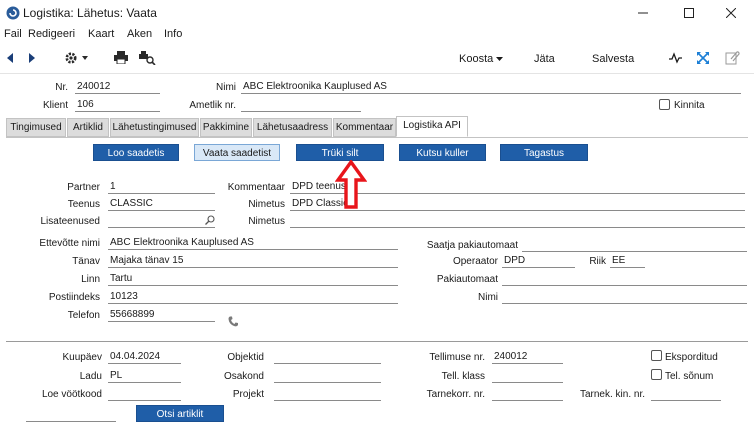 Image resolution: width=754 pixels, height=436 pixels. I want to click on telefon-field: 55668899, so click(161, 315).